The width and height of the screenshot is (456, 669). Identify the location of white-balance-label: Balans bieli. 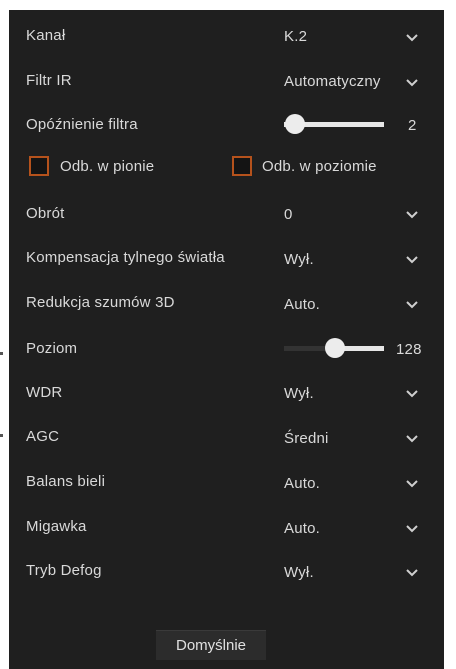
(66, 481).